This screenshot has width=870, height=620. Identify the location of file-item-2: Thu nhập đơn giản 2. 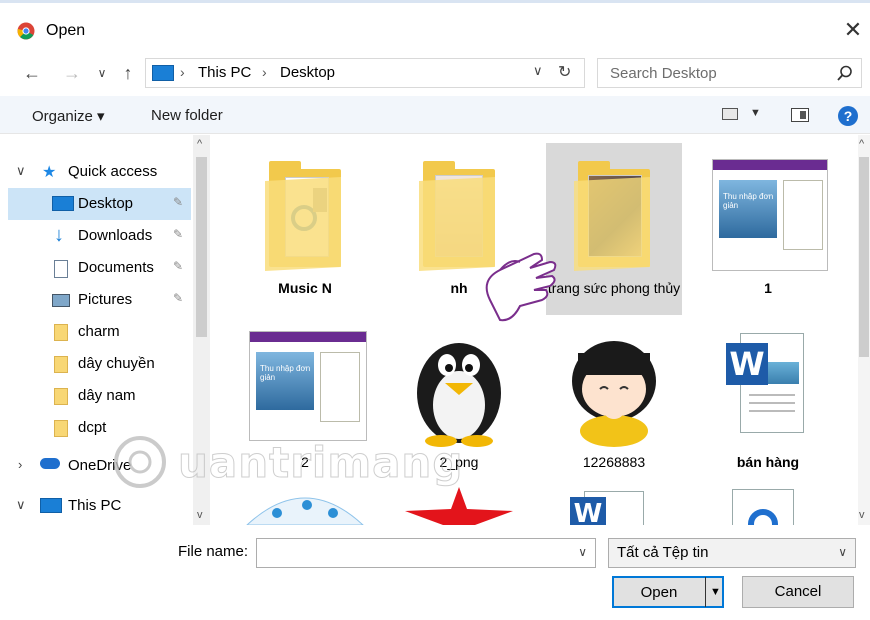
(305, 403).